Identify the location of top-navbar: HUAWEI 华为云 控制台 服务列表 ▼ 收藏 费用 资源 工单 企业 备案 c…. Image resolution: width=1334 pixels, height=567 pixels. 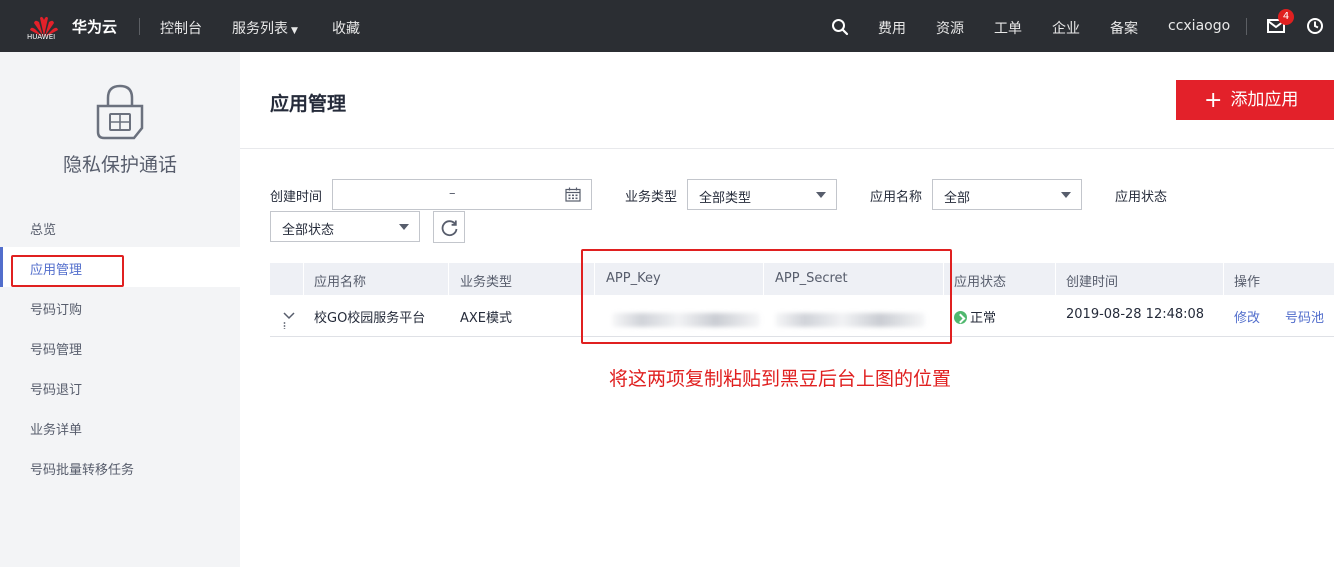
(667, 26).